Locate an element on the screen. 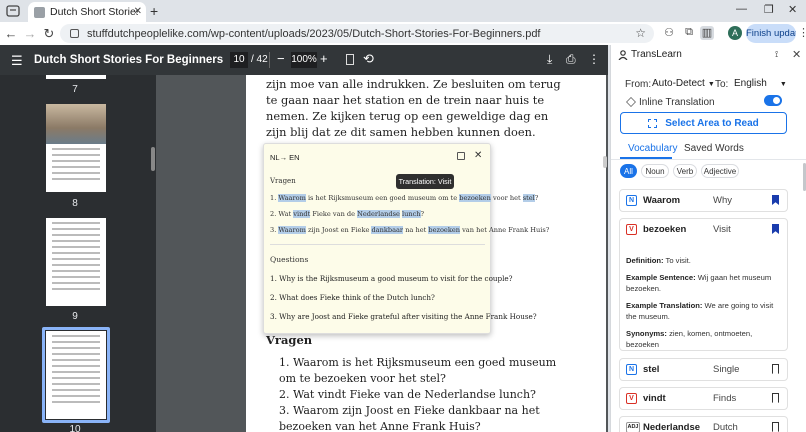 The image size is (806, 432). filter-all: All is located at coordinates (628, 171).